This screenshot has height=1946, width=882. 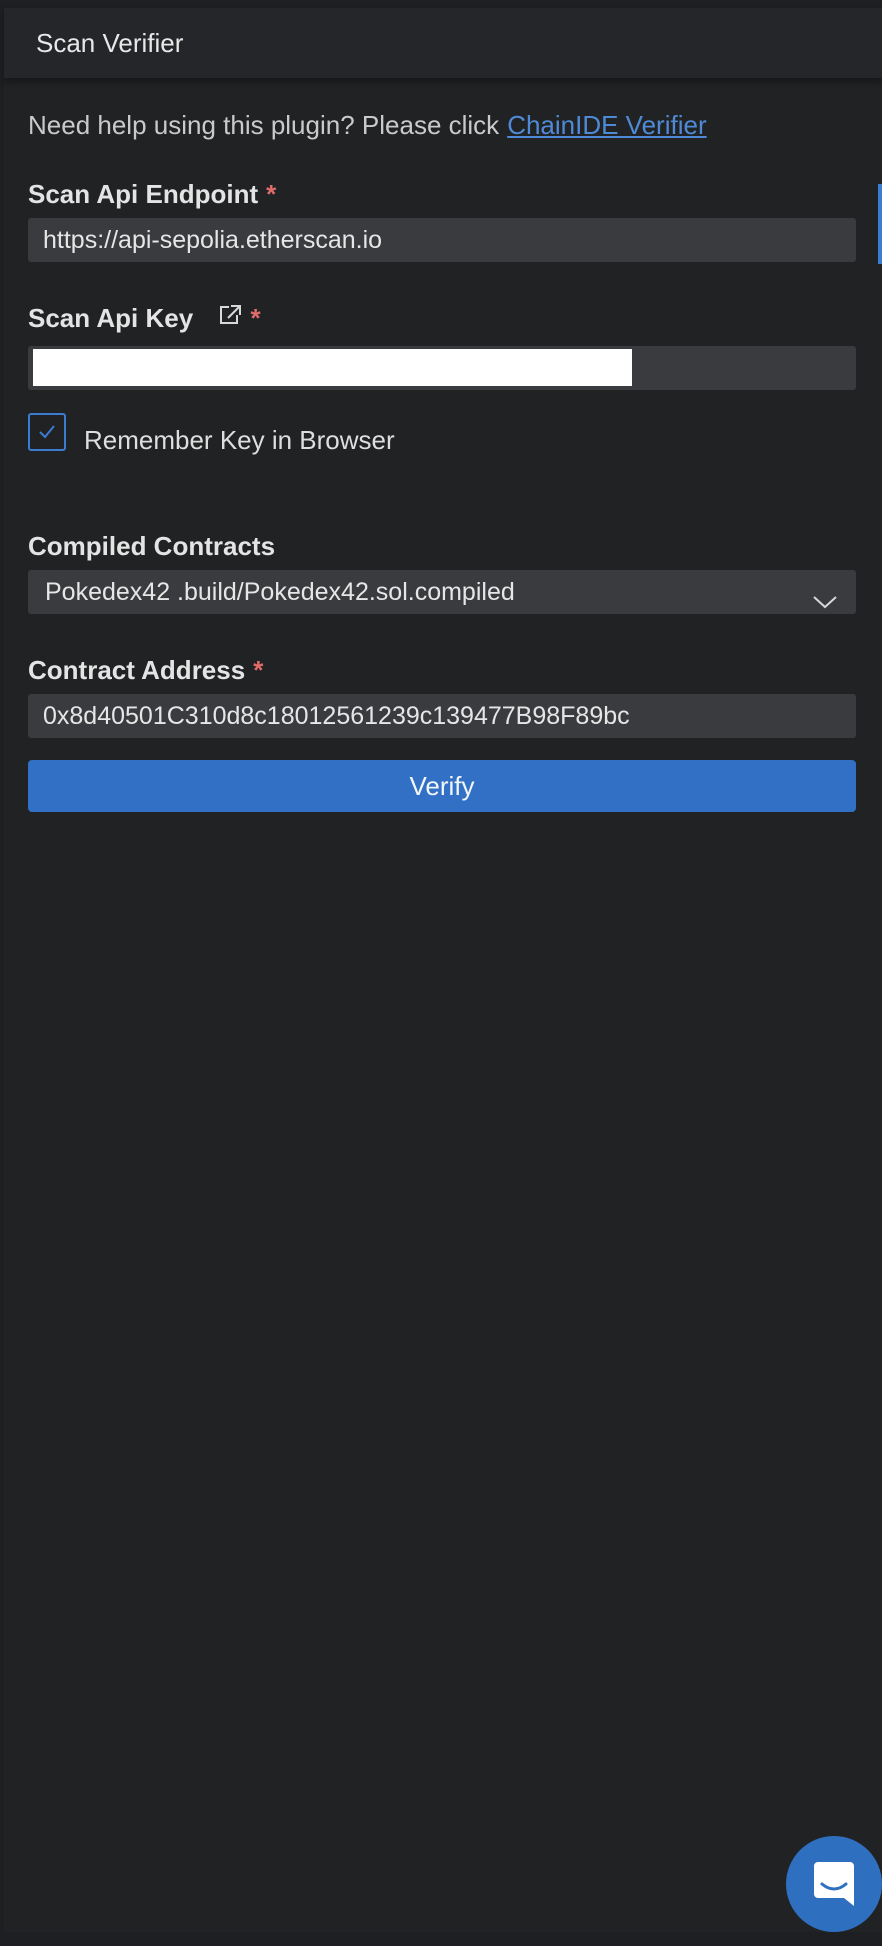 I want to click on chat-bubble-icon, so click(x=834, y=1884).